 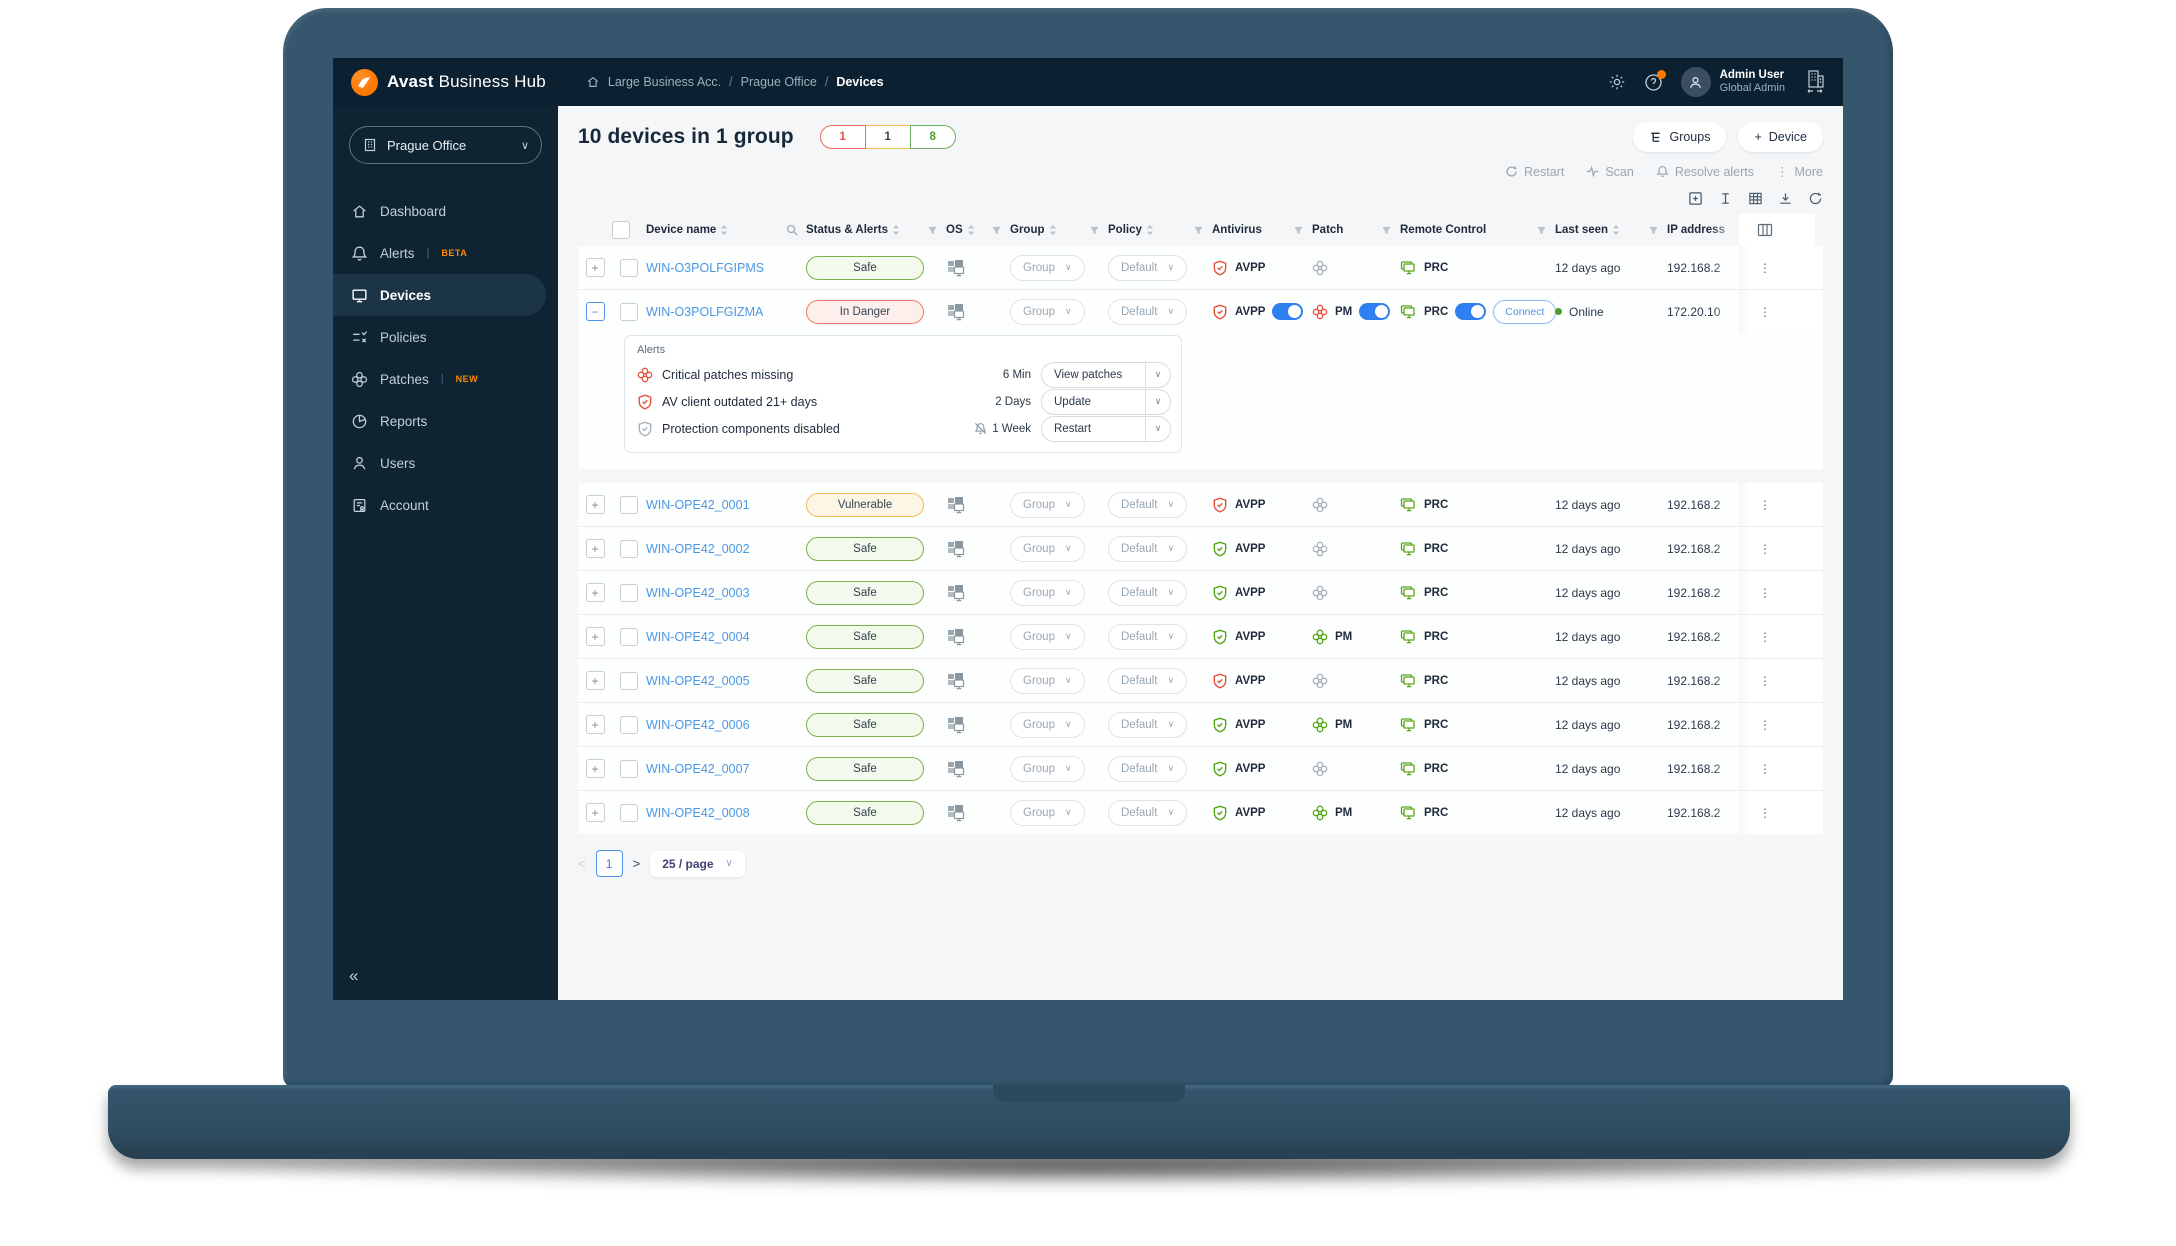 I want to click on user-menu: Admin User Global Admin, so click(x=1732, y=82).